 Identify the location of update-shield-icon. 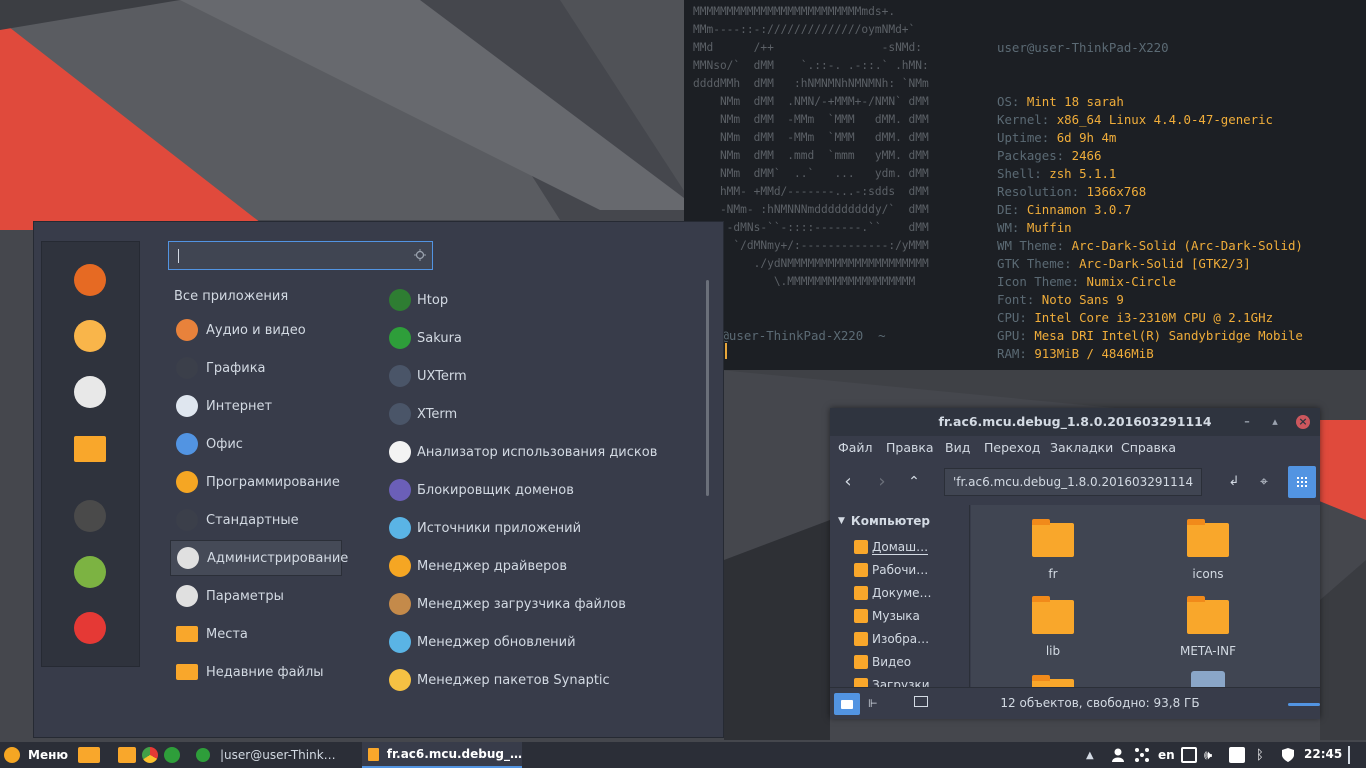
(1288, 755).